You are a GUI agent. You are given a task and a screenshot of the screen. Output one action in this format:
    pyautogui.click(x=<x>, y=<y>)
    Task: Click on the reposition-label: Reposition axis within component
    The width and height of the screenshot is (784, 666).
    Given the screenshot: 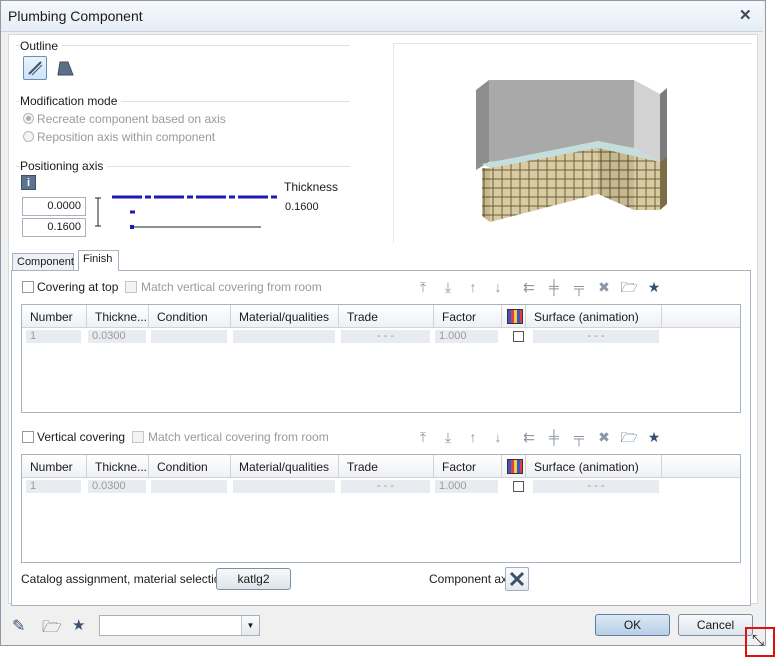 What is the action you would take?
    pyautogui.click(x=126, y=137)
    